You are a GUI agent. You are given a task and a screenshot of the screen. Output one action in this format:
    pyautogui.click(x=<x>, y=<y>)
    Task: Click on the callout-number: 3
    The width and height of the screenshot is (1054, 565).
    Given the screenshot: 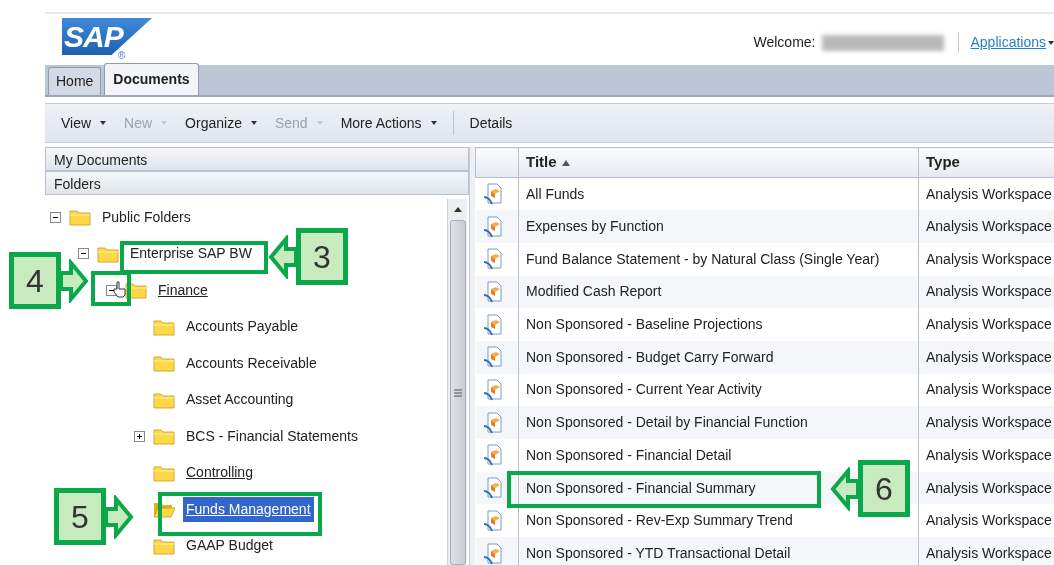 What is the action you would take?
    pyautogui.click(x=322, y=256)
    